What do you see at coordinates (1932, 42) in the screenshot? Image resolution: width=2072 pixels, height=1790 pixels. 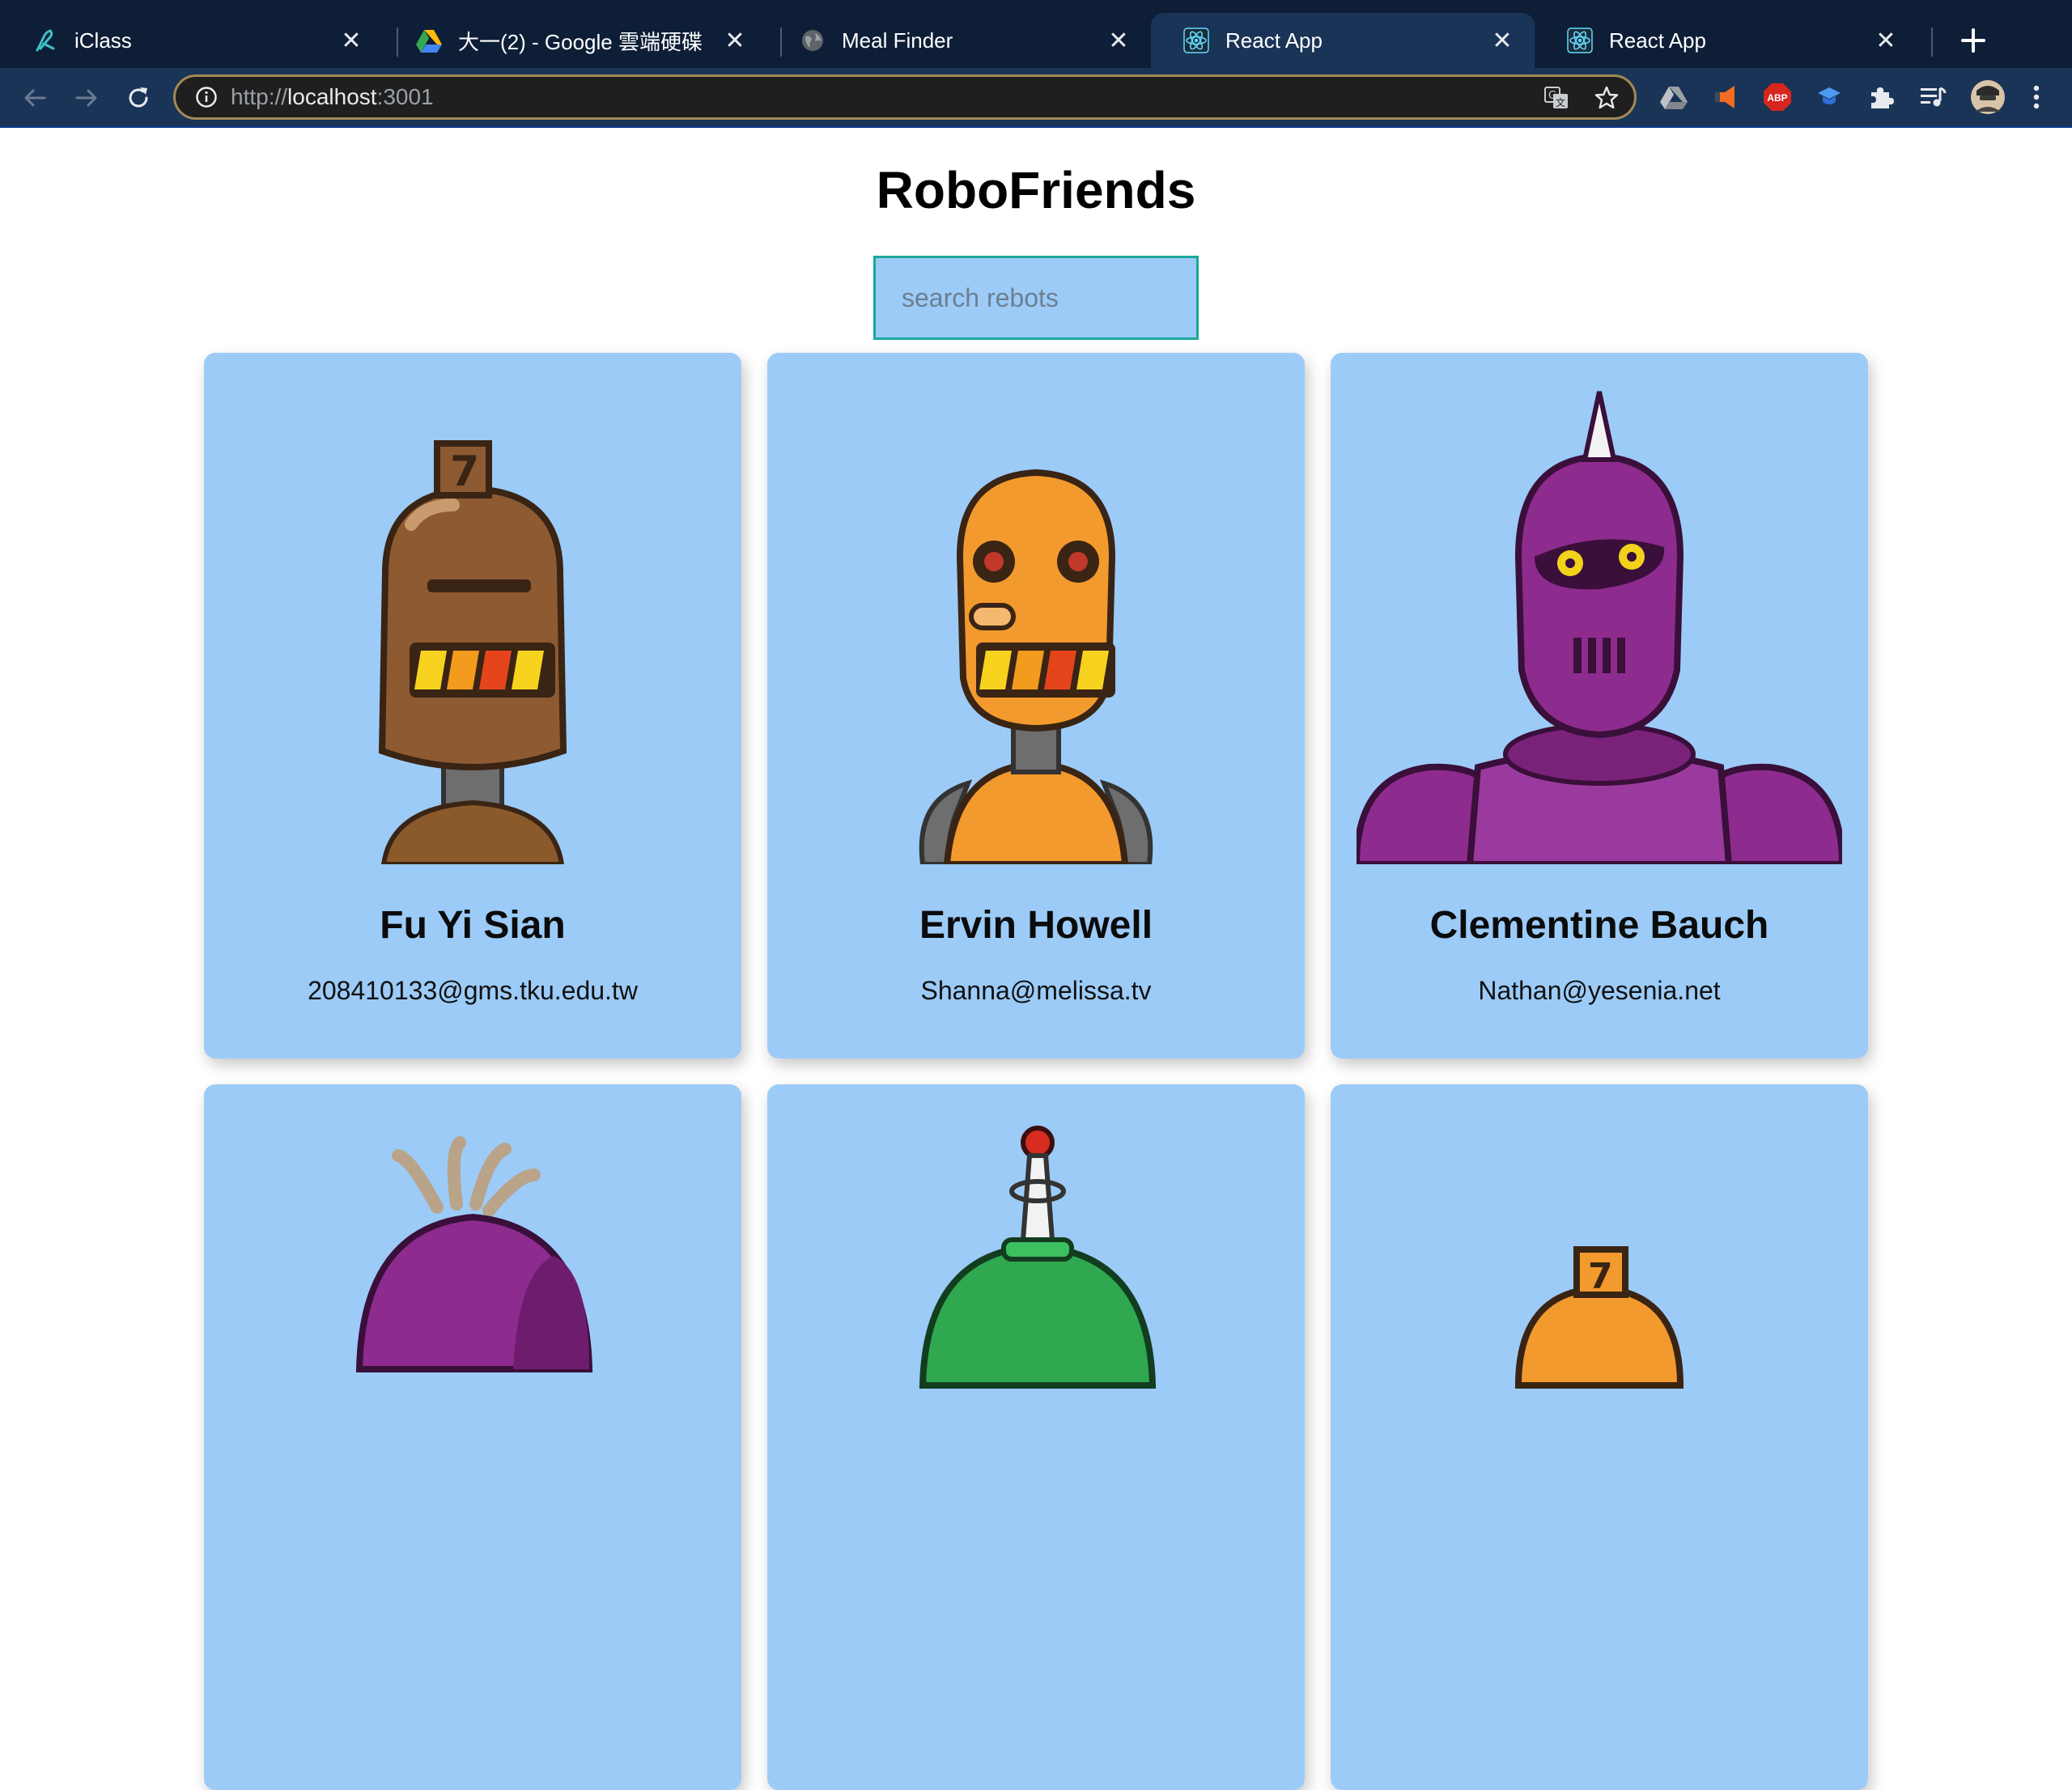 I see `tab-separator` at bounding box center [1932, 42].